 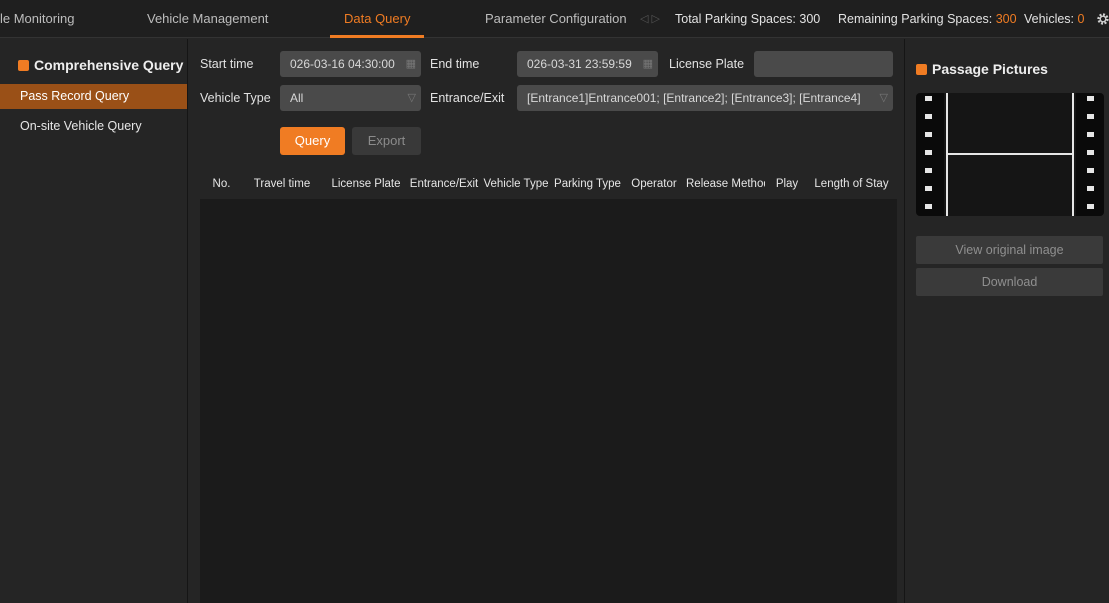 I want to click on start-time-field: 026-03-16 04:30:00 ▦, so click(x=350, y=64).